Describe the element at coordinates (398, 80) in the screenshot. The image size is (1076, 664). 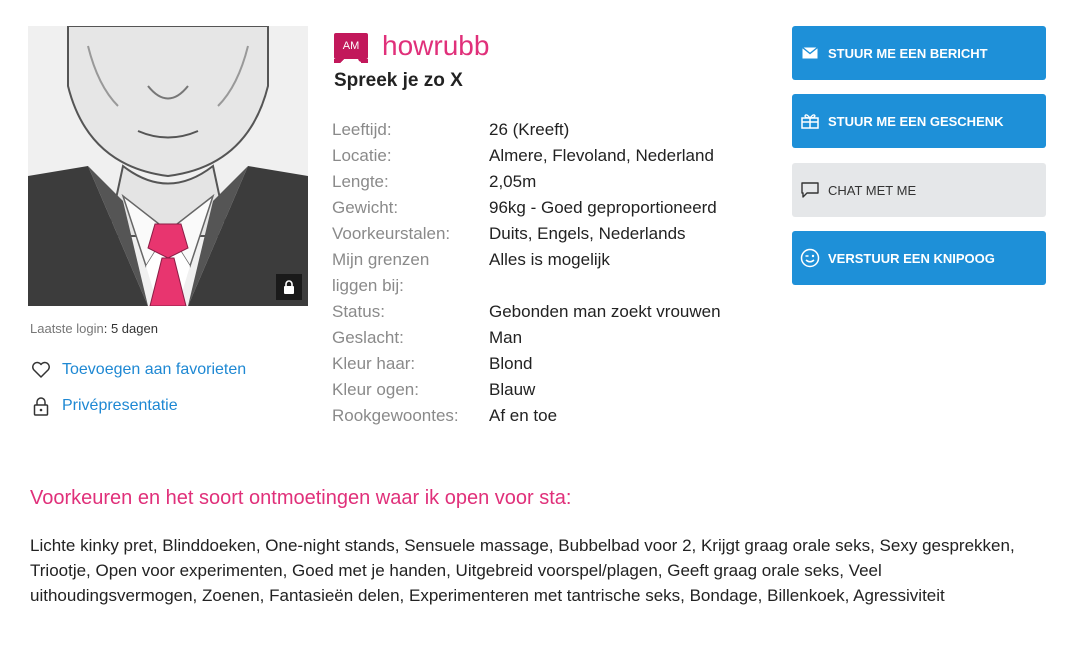
I see `profile-subtitle: Spreek je zo X` at that location.